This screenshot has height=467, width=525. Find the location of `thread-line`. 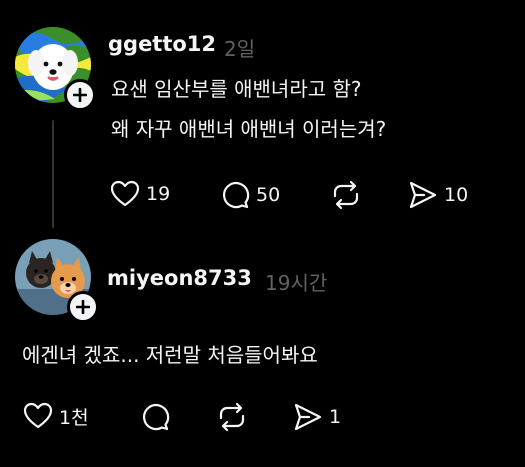

thread-line is located at coordinates (53, 174).